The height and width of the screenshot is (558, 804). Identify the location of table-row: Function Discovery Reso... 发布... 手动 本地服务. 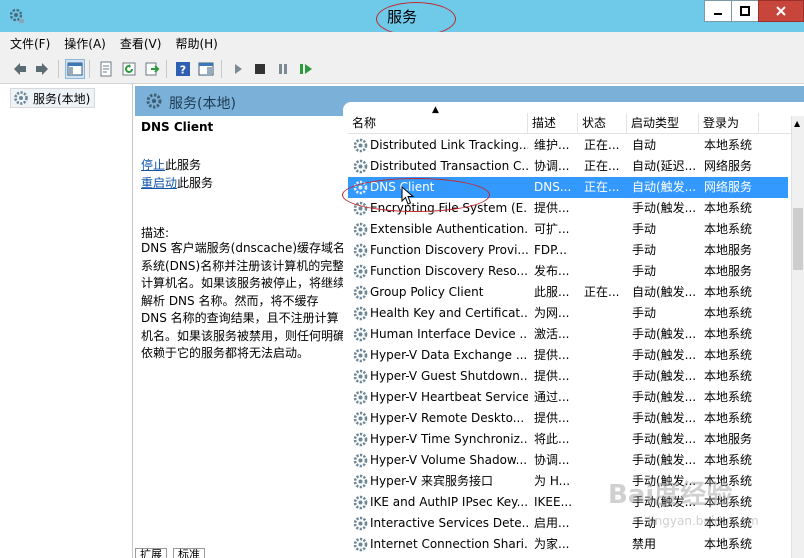
(568, 271).